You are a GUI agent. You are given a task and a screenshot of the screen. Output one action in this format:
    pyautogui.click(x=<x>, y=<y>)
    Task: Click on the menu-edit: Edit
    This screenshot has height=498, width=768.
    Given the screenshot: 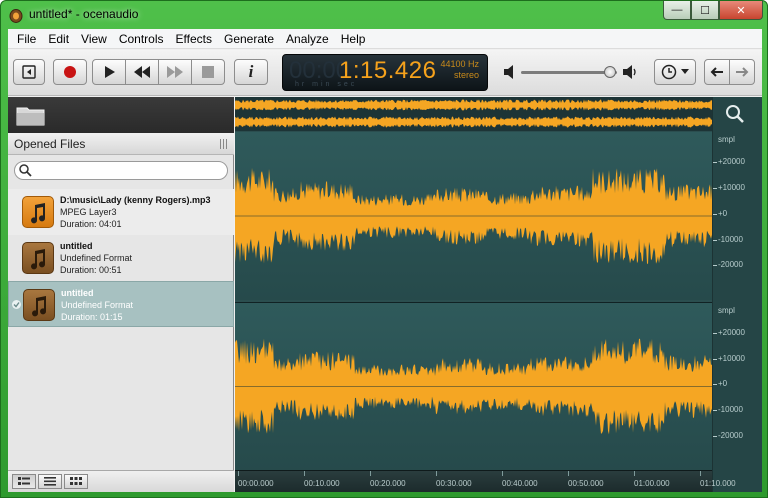 What is the action you would take?
    pyautogui.click(x=58, y=39)
    